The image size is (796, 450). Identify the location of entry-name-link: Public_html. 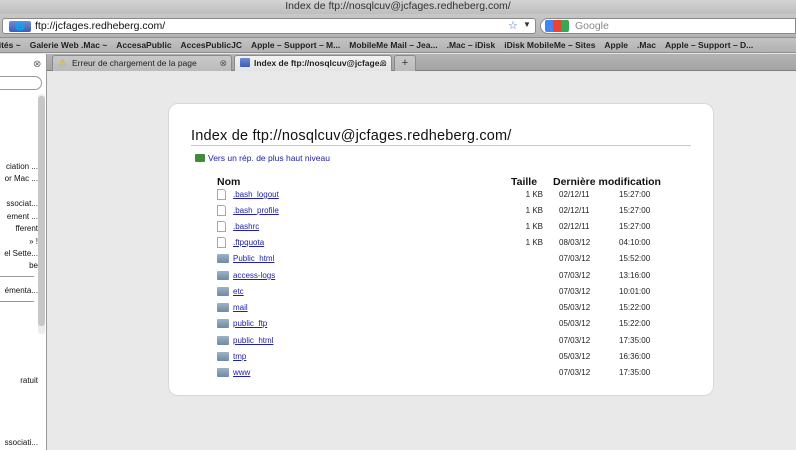
(253, 258).